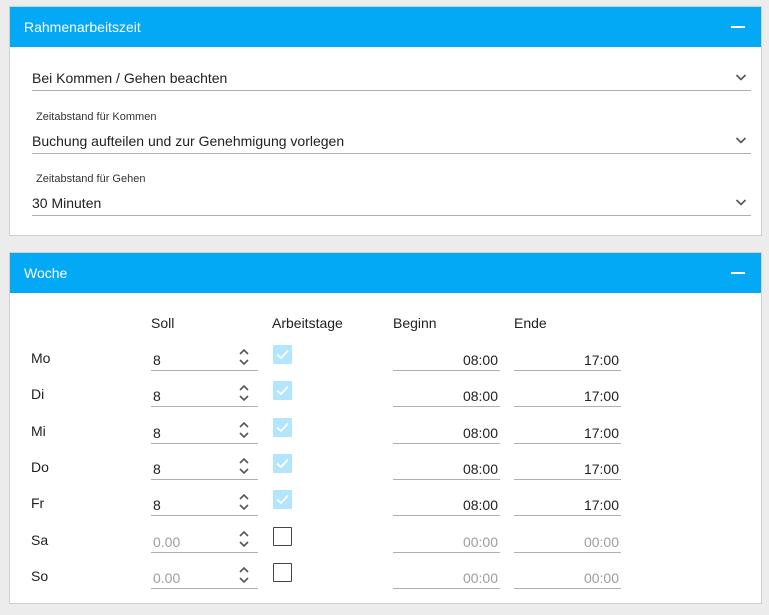 Image resolution: width=769 pixels, height=615 pixels. What do you see at coordinates (41, 358) in the screenshot?
I see `day-label: Mo` at bounding box center [41, 358].